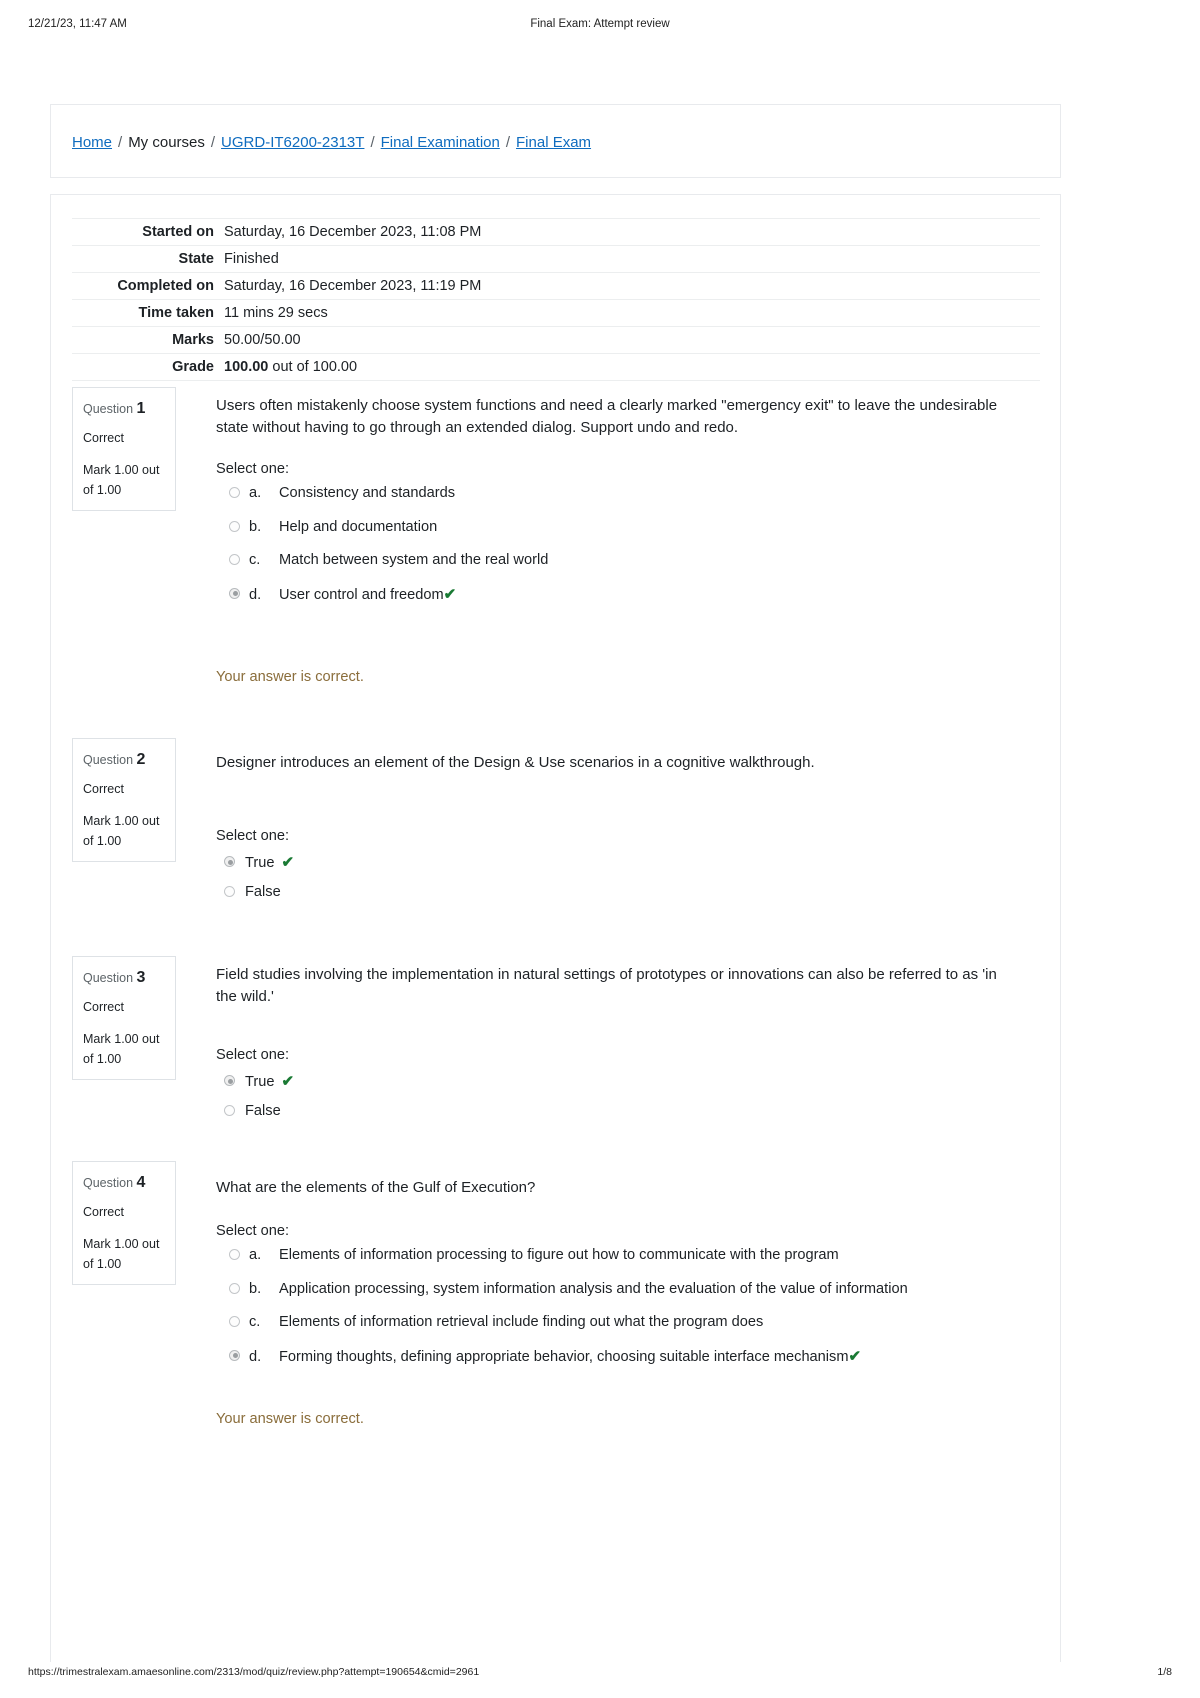 This screenshot has width=1200, height=1698. Describe the element at coordinates (165, 286) in the screenshot. I see `summary-row-label: Completed on` at that location.